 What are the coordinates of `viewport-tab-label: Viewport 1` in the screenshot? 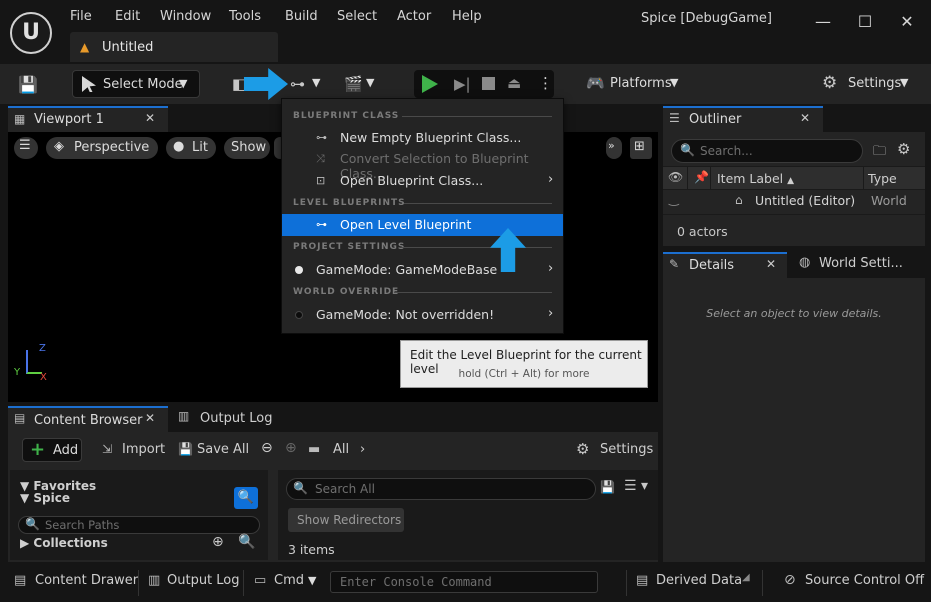 It's located at (69, 119).